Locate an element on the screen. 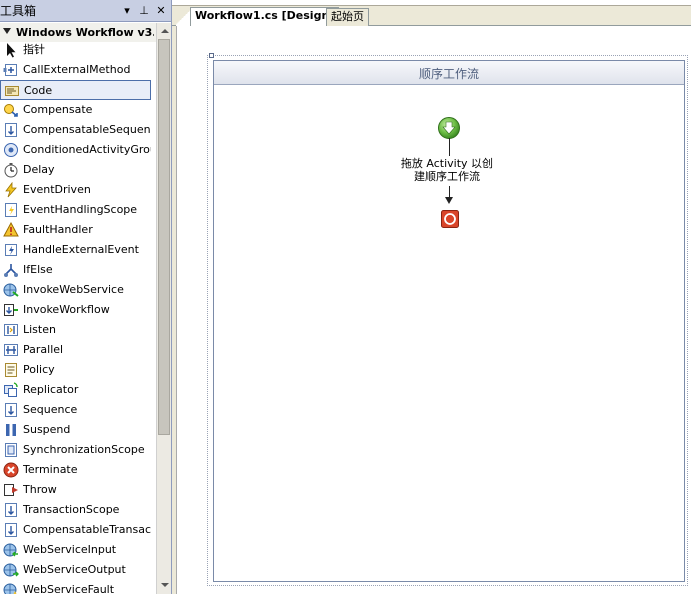 The image size is (691, 594). toolbox-item: IfElse is located at coordinates (76, 270).